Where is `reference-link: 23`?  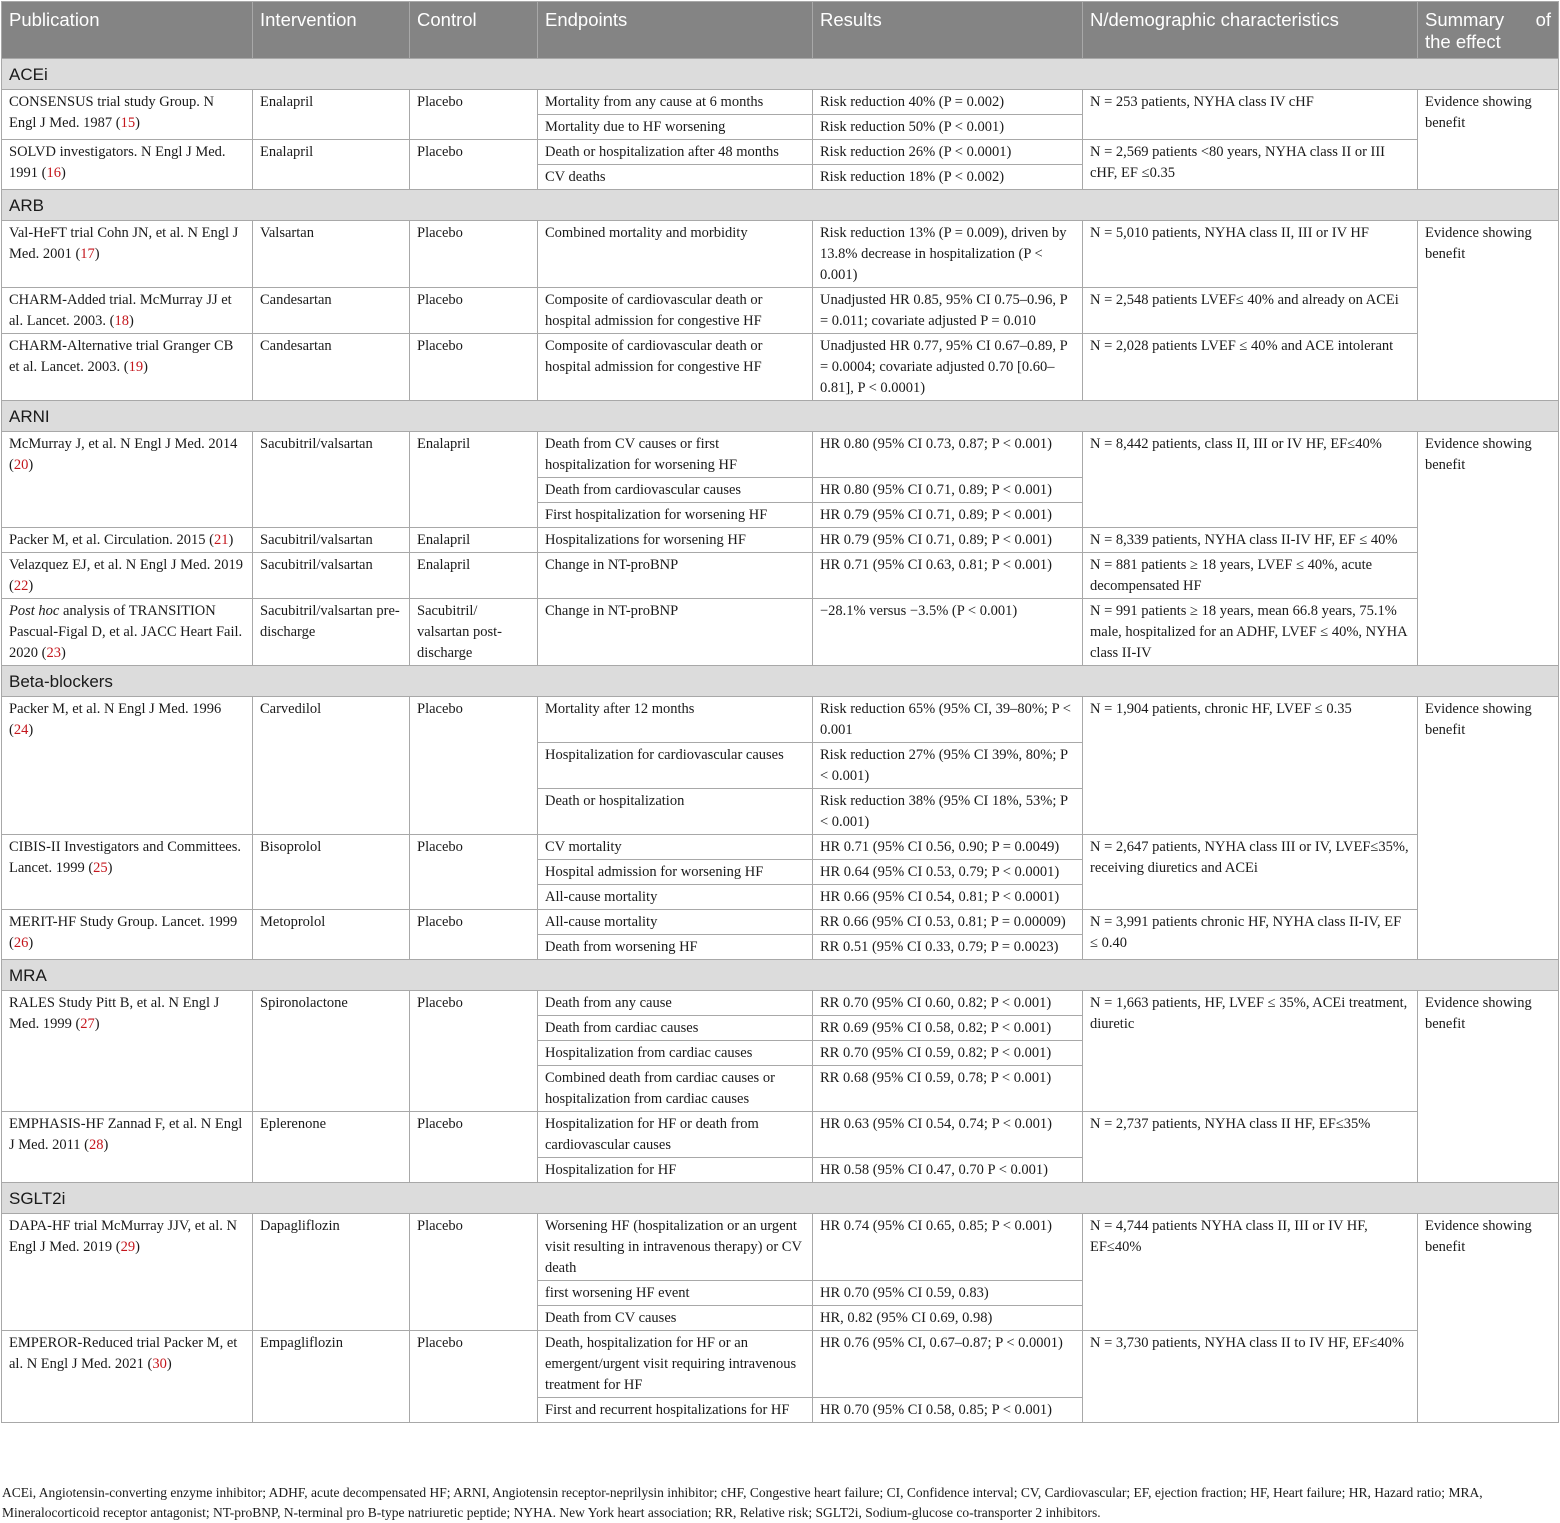
reference-link: 23 is located at coordinates (53, 653).